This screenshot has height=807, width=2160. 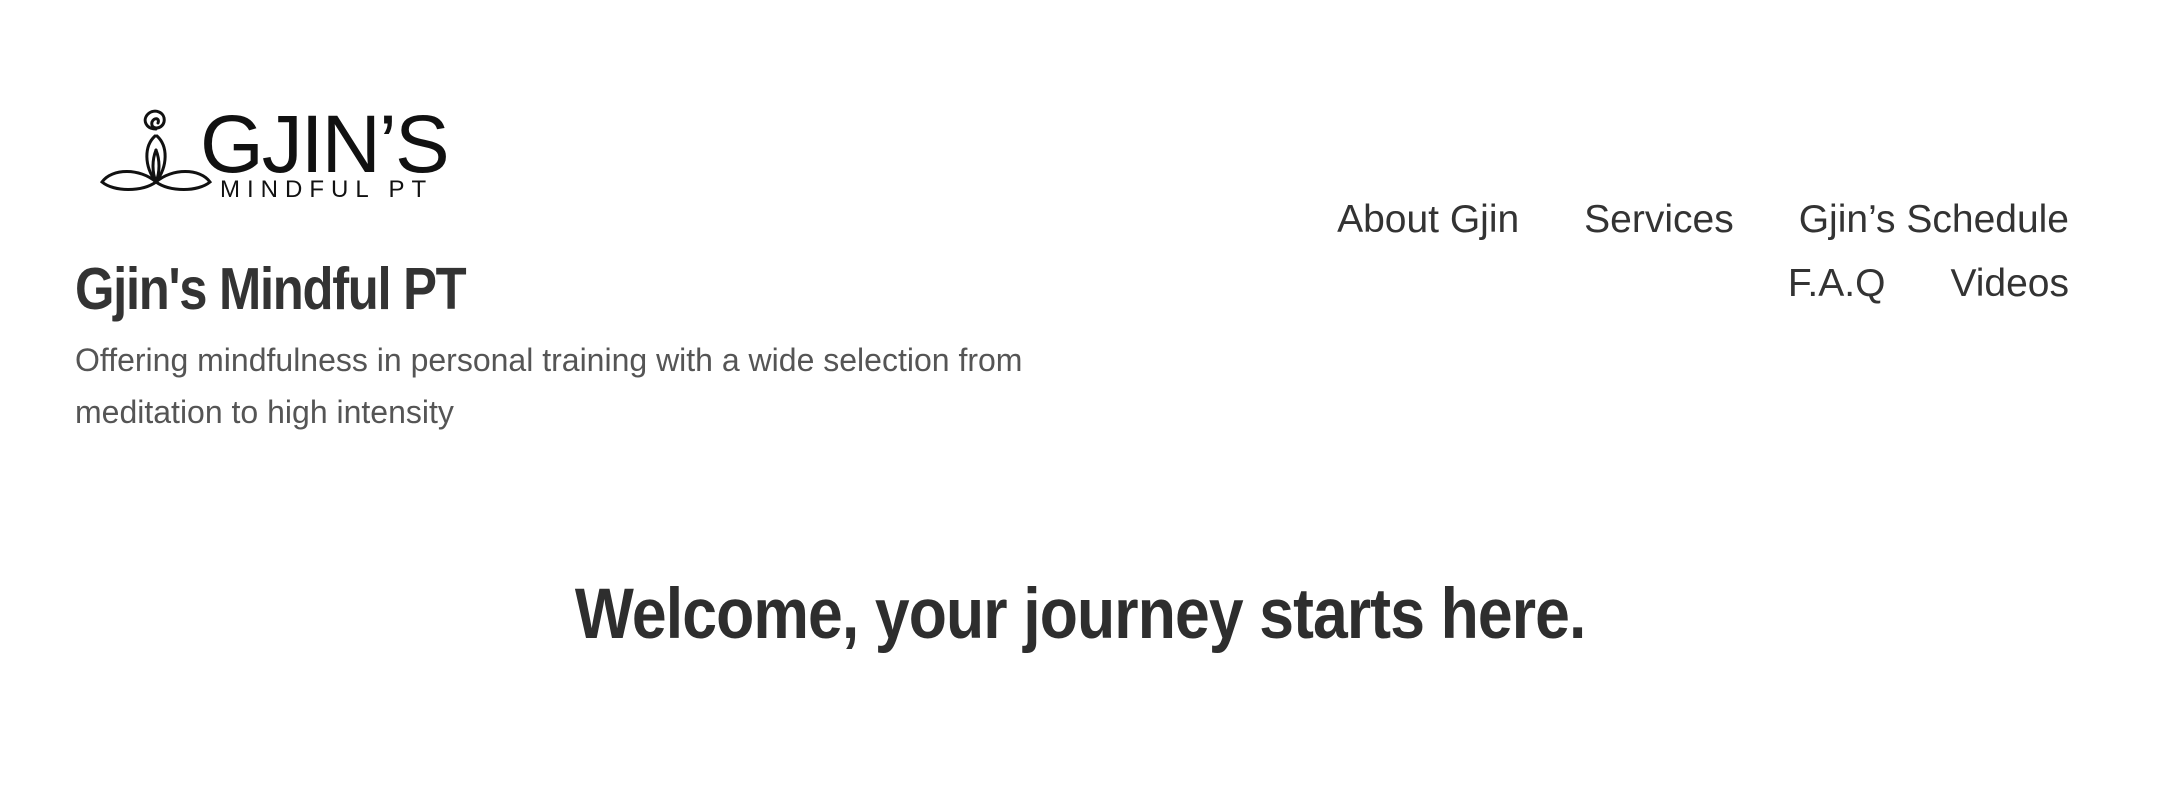 What do you see at coordinates (1619, 284) in the screenshot?
I see `nav-row-2: F.A.Q Videos` at bounding box center [1619, 284].